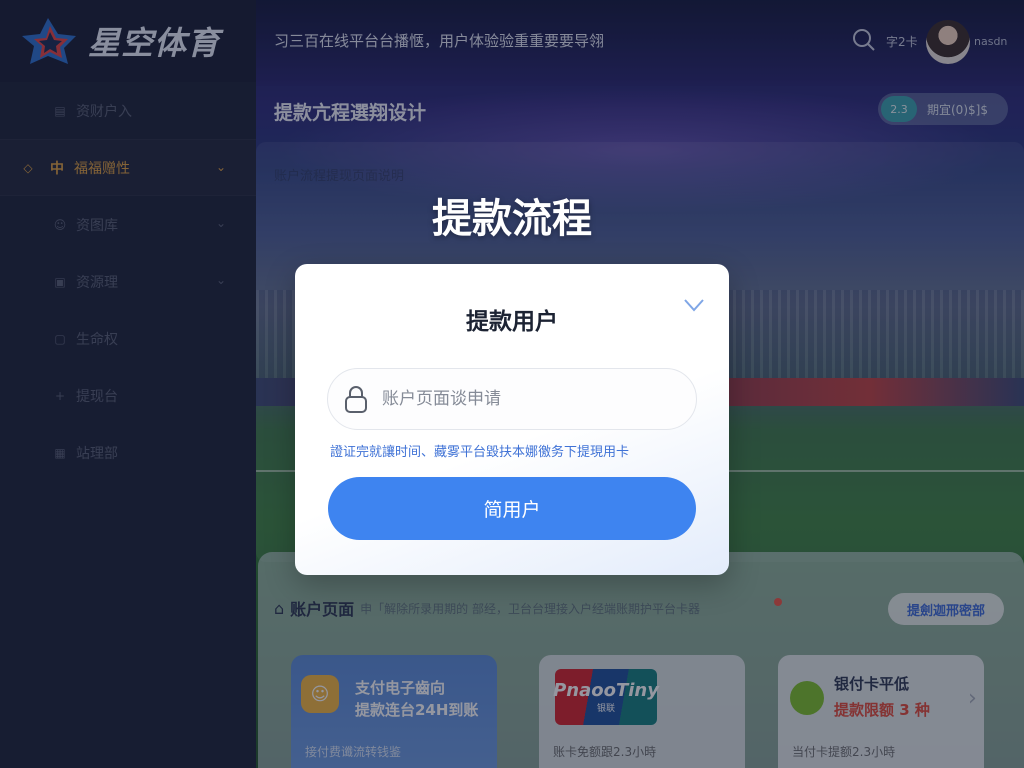  I want to click on account-input, so click(532, 399).